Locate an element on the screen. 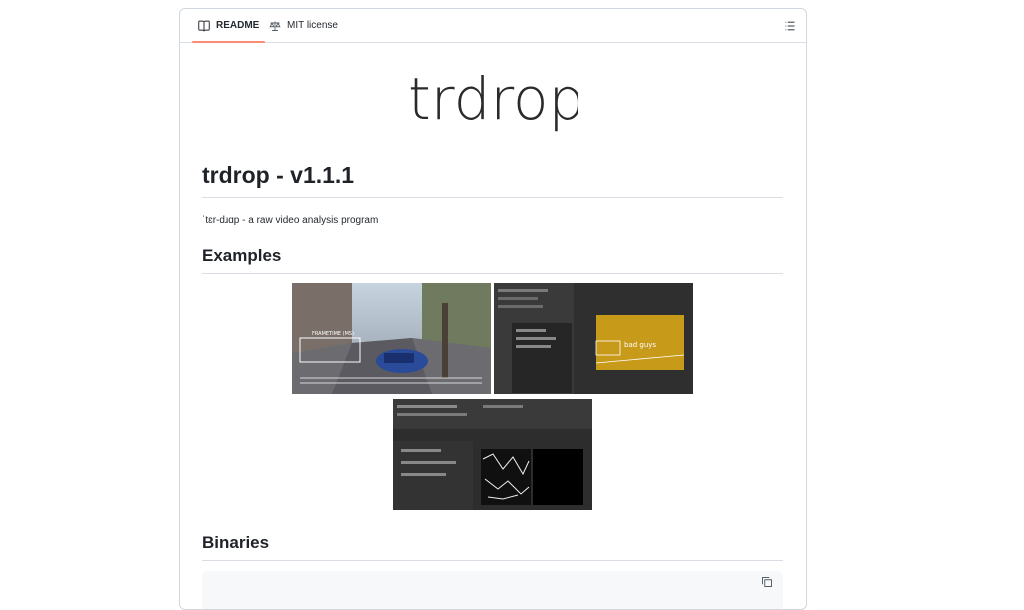  readme-tabbar: README MIT license is located at coordinates (493, 26).